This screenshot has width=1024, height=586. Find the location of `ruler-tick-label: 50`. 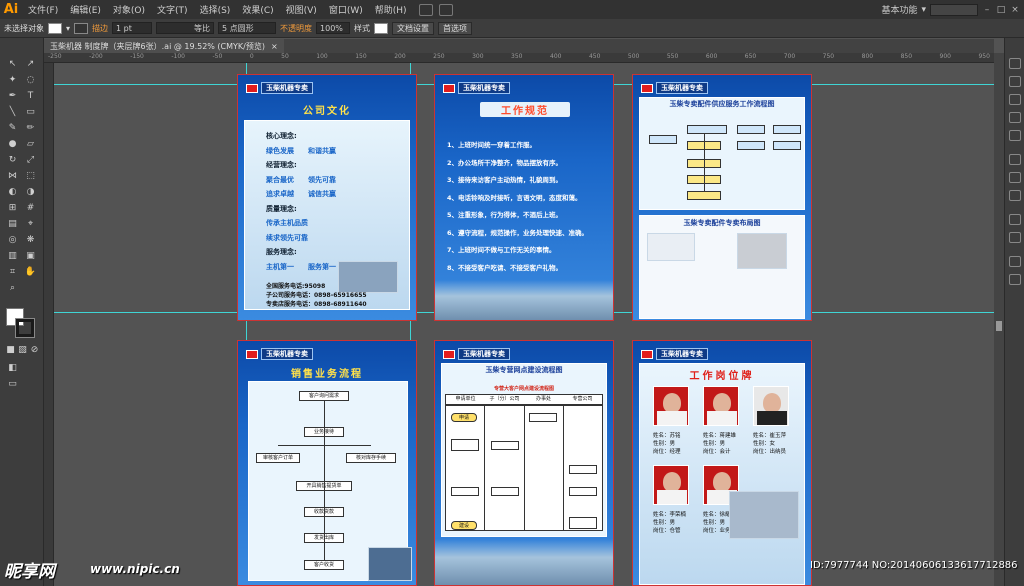

ruler-tick-label: 50 is located at coordinates (285, 56).